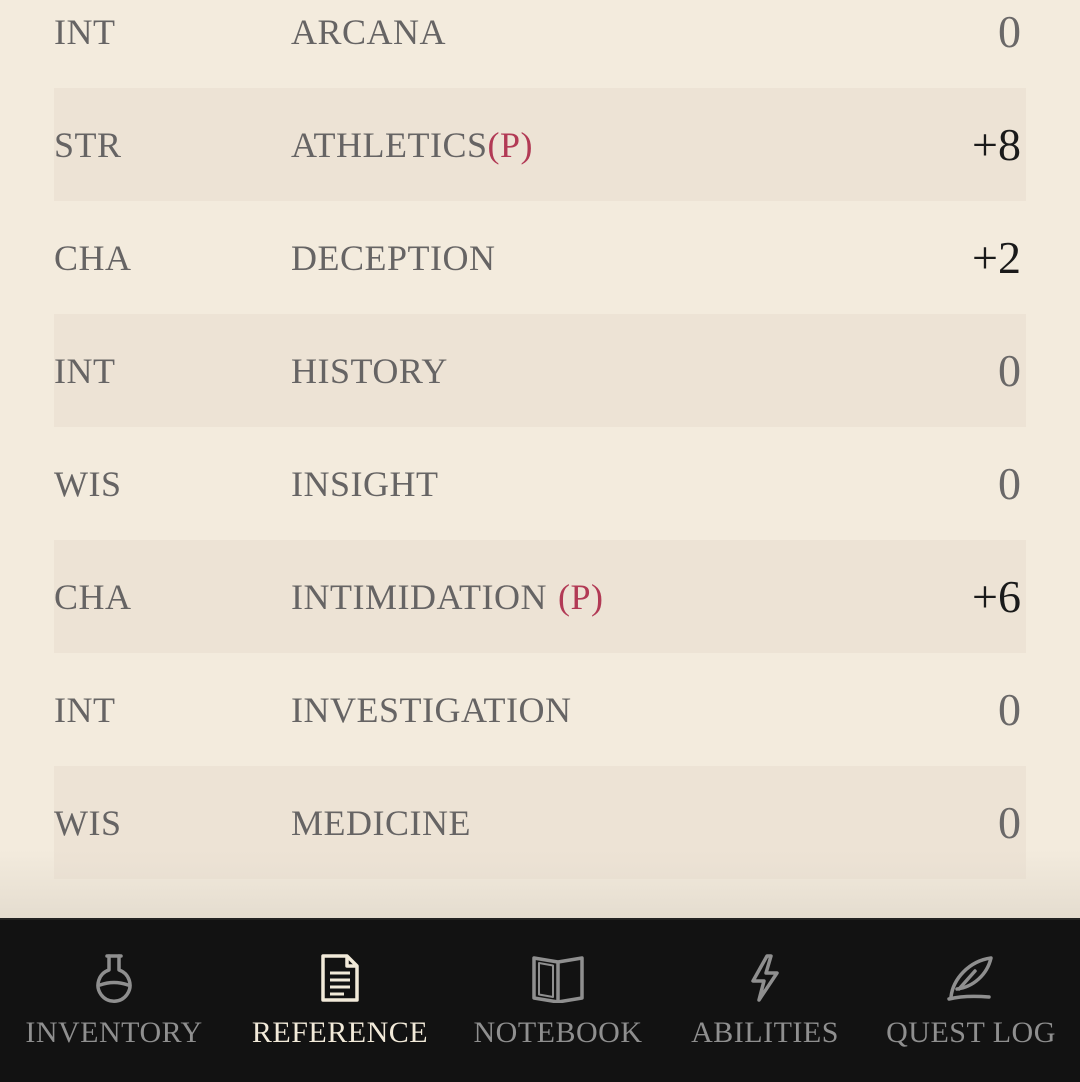  I want to click on skill-name: ATHLETICS (P), so click(412, 144).